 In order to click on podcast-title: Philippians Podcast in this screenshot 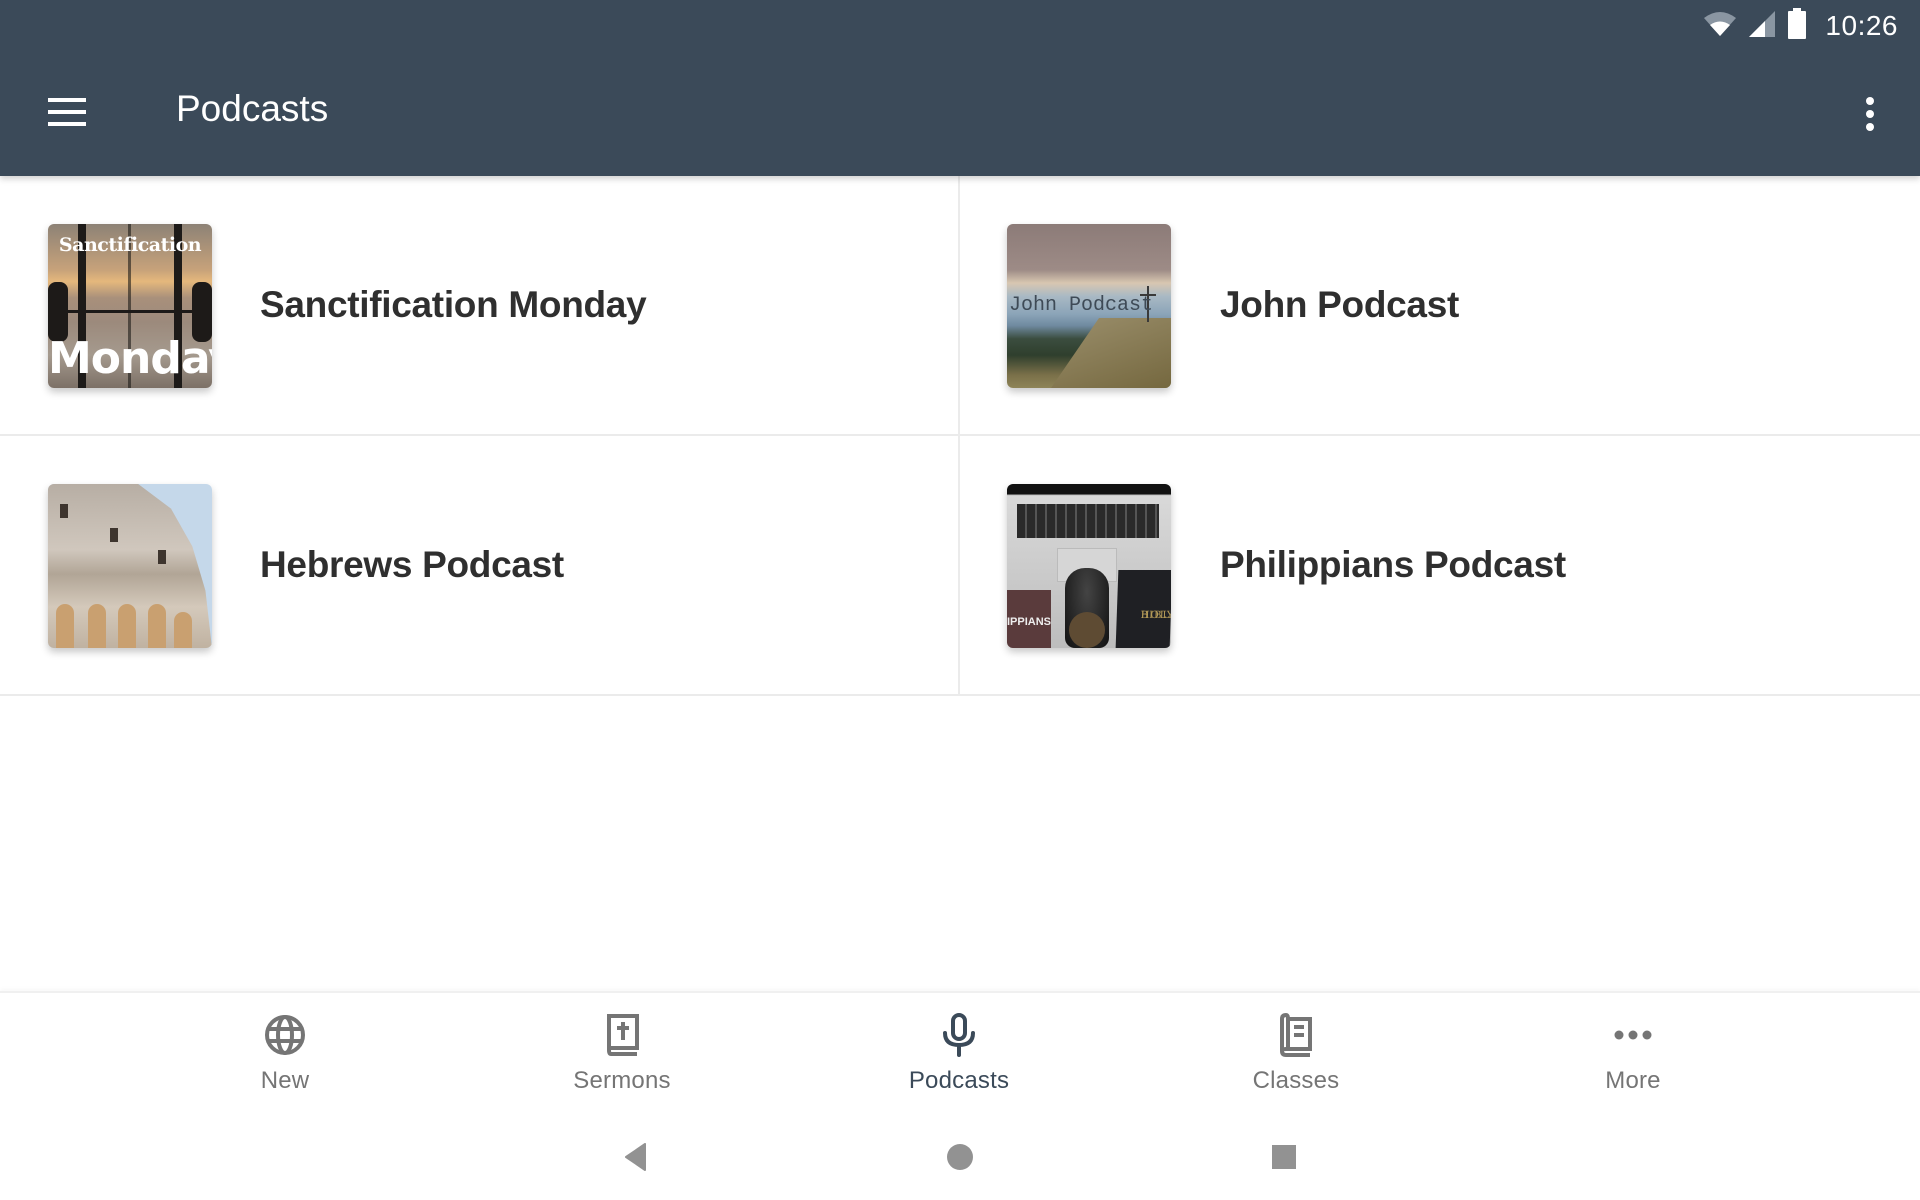, I will do `click(1393, 564)`.